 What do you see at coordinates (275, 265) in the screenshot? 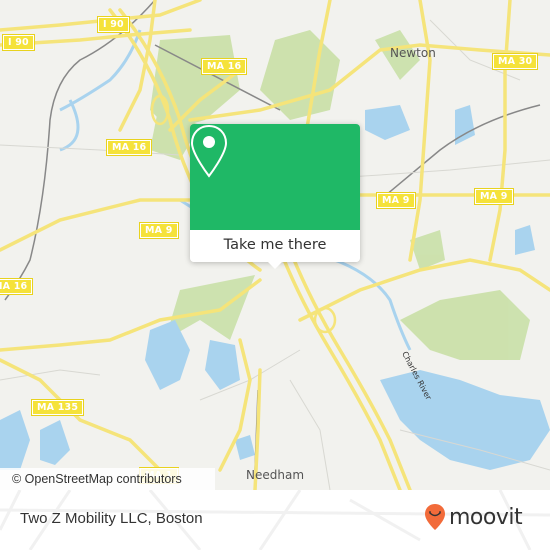
I see `popup-pointer` at bounding box center [275, 265].